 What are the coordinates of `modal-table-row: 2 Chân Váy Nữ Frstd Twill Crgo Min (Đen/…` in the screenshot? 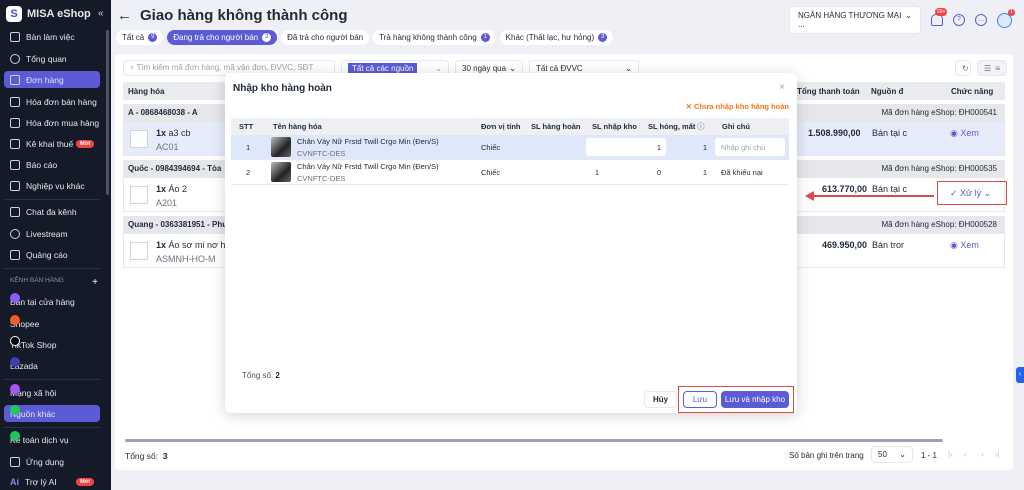 It's located at (510, 172).